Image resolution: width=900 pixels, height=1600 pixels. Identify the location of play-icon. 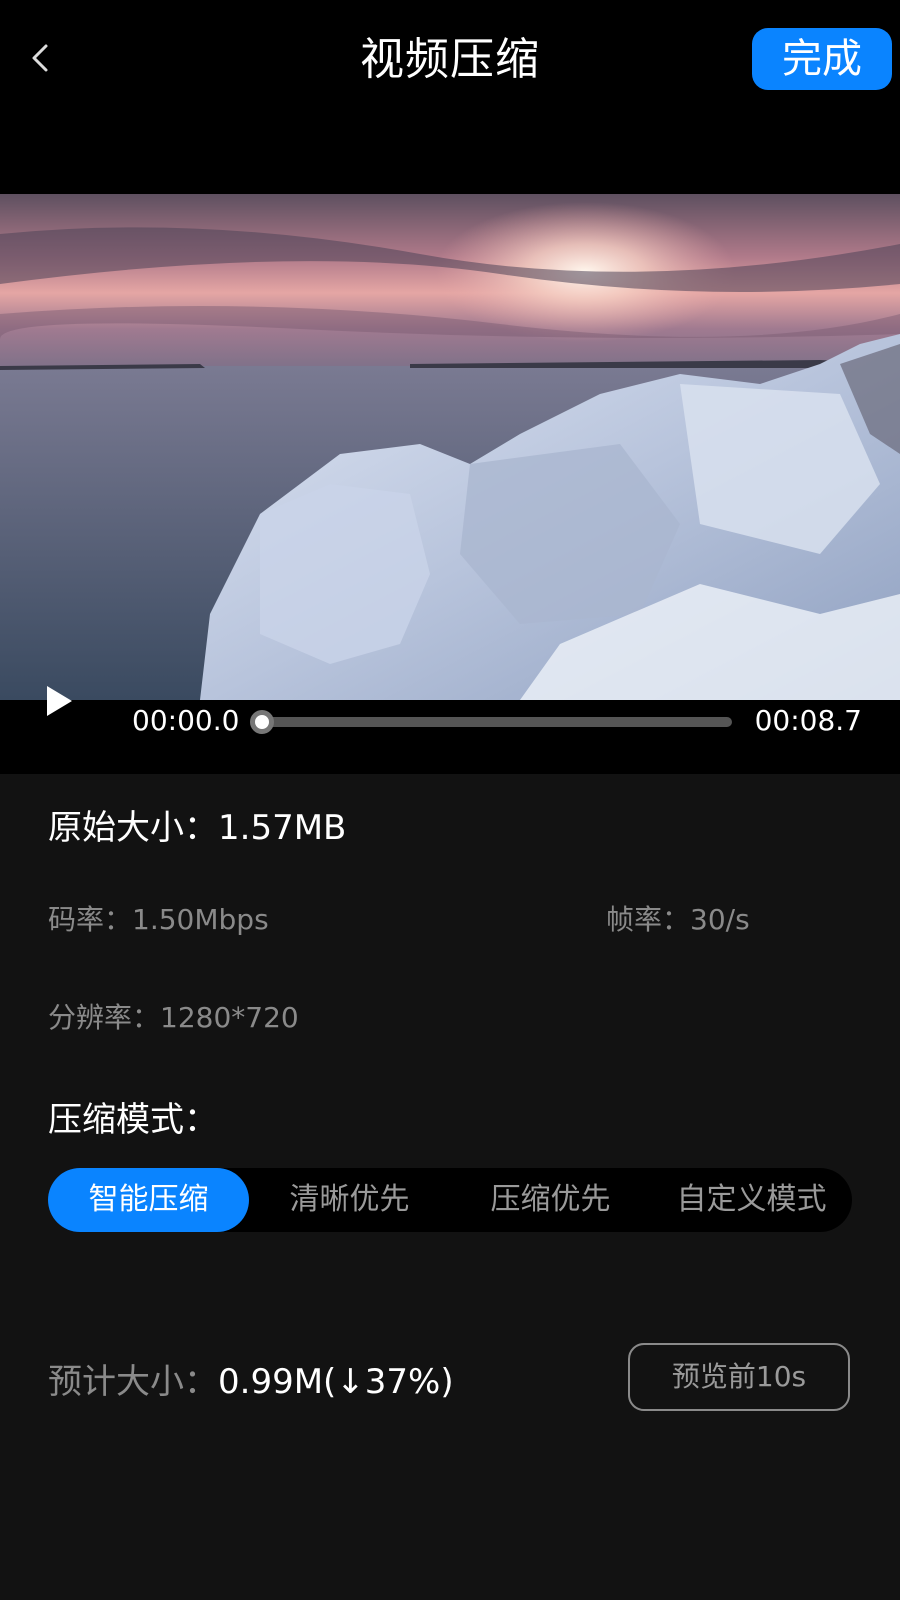
(59, 701).